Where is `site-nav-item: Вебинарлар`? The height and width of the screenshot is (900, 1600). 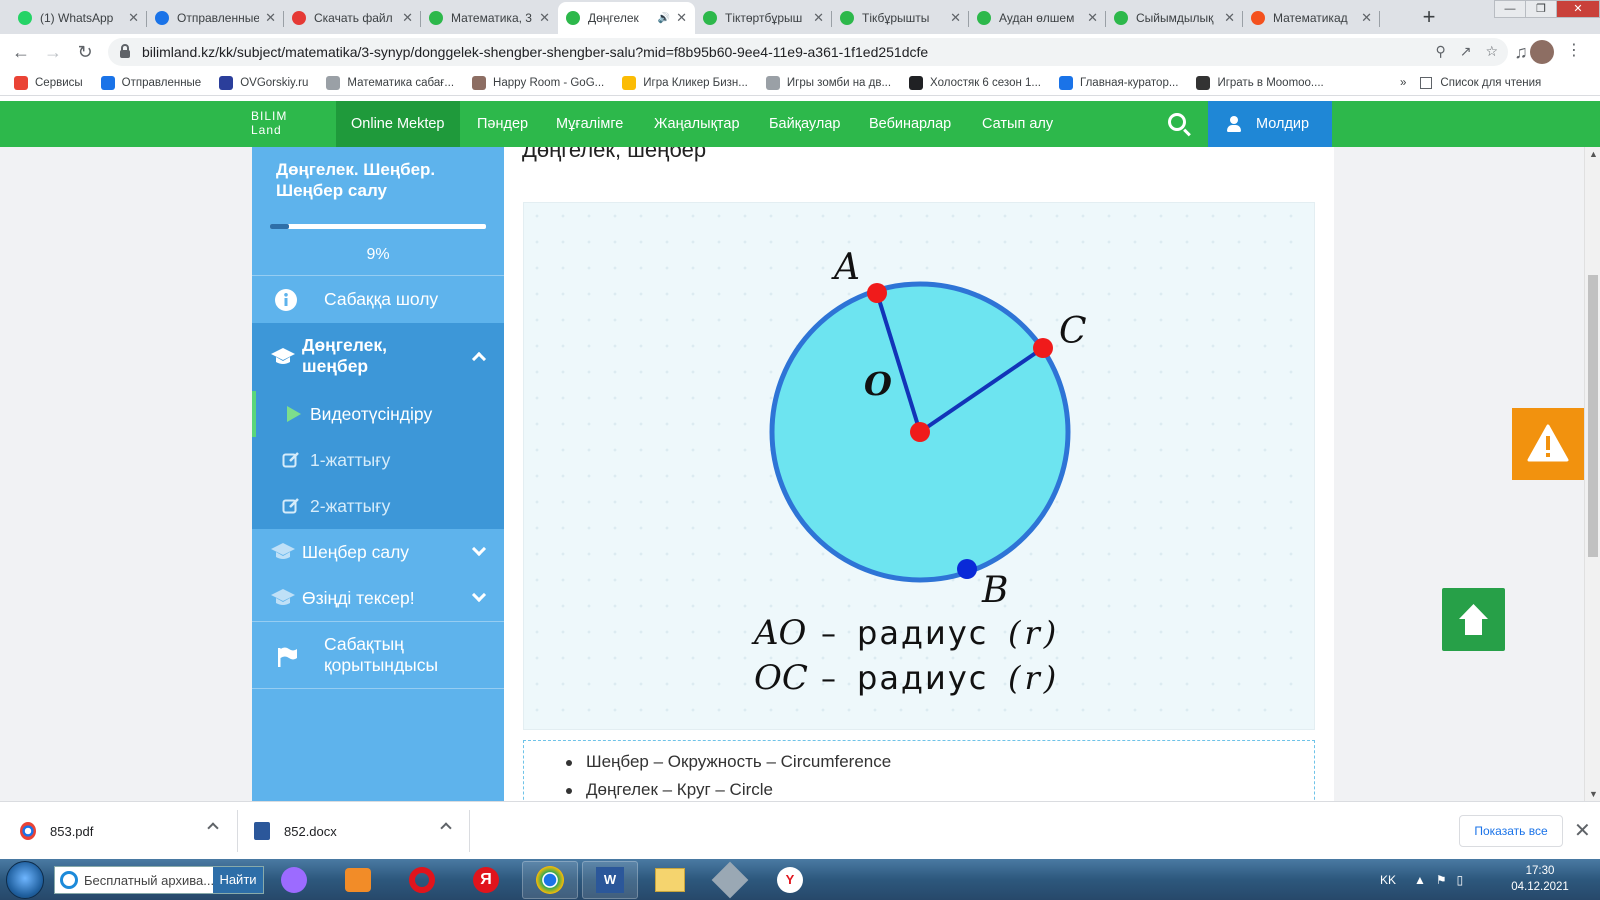
site-nav-item: Вебинарлар is located at coordinates (910, 124).